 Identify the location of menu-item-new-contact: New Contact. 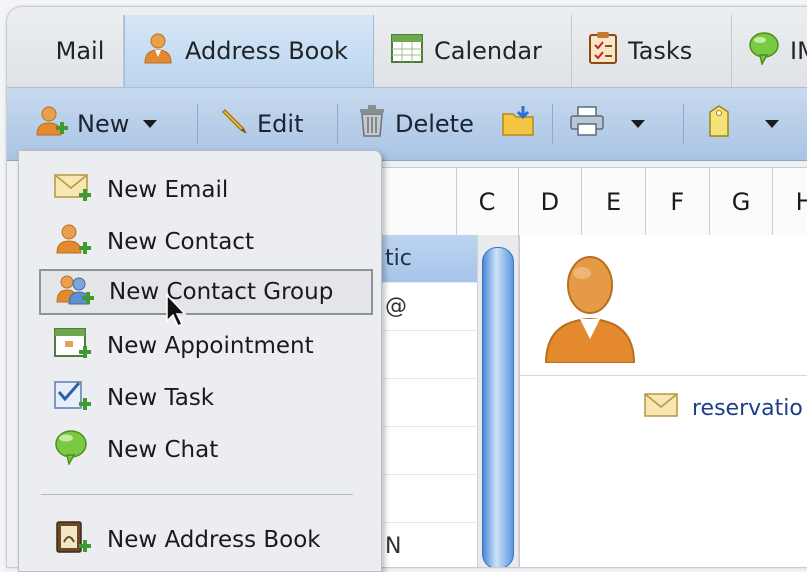
(206, 242).